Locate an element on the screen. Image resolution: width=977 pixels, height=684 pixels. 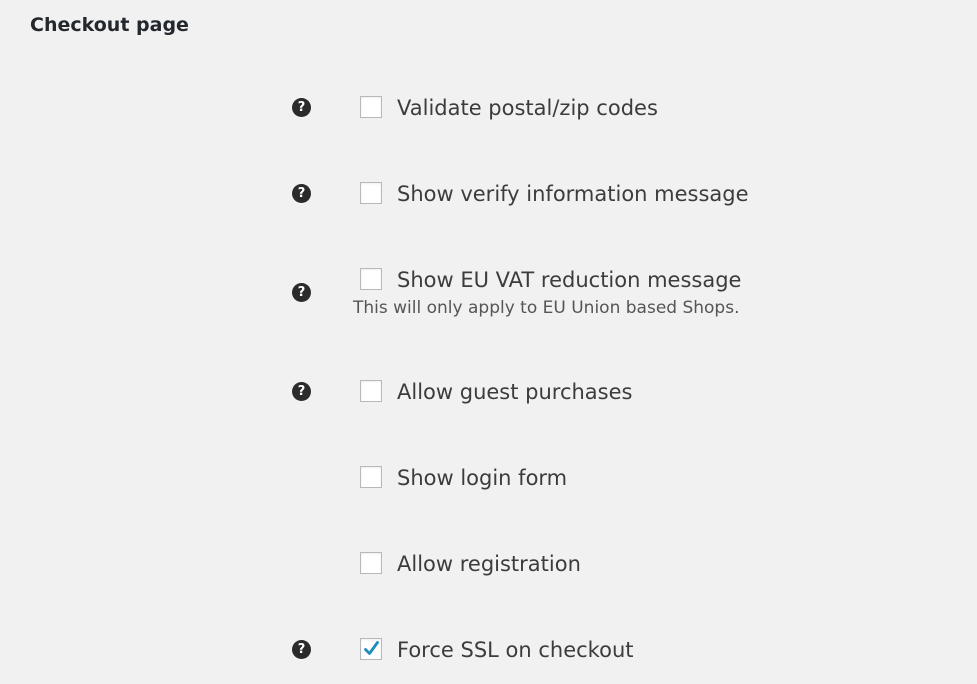
option-allow-registration: Allow registration is located at coordinates (488, 566).